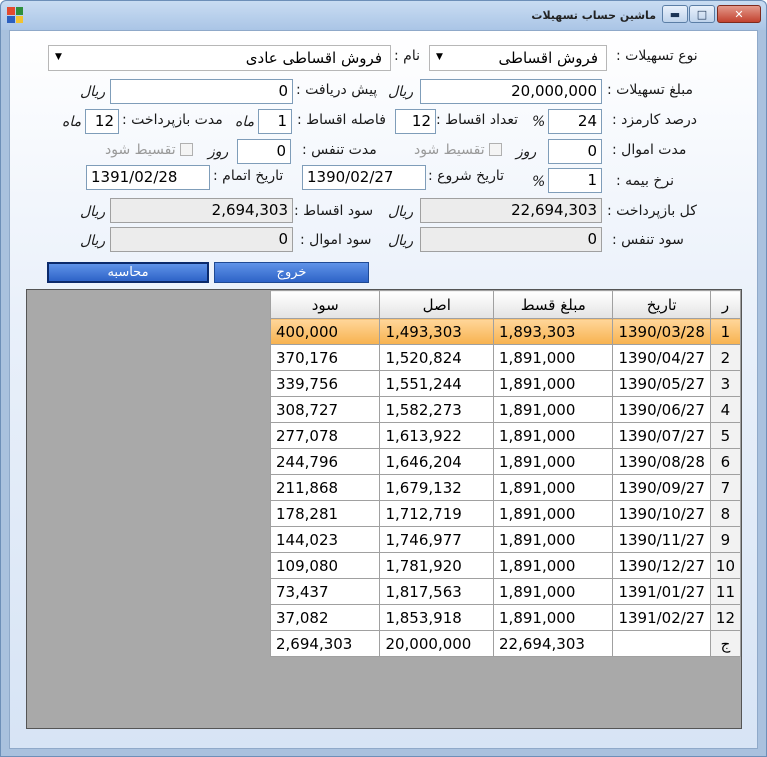 The width and height of the screenshot is (767, 757). What do you see at coordinates (364, 177) in the screenshot?
I see `start-date-input: 1390/02/27` at bounding box center [364, 177].